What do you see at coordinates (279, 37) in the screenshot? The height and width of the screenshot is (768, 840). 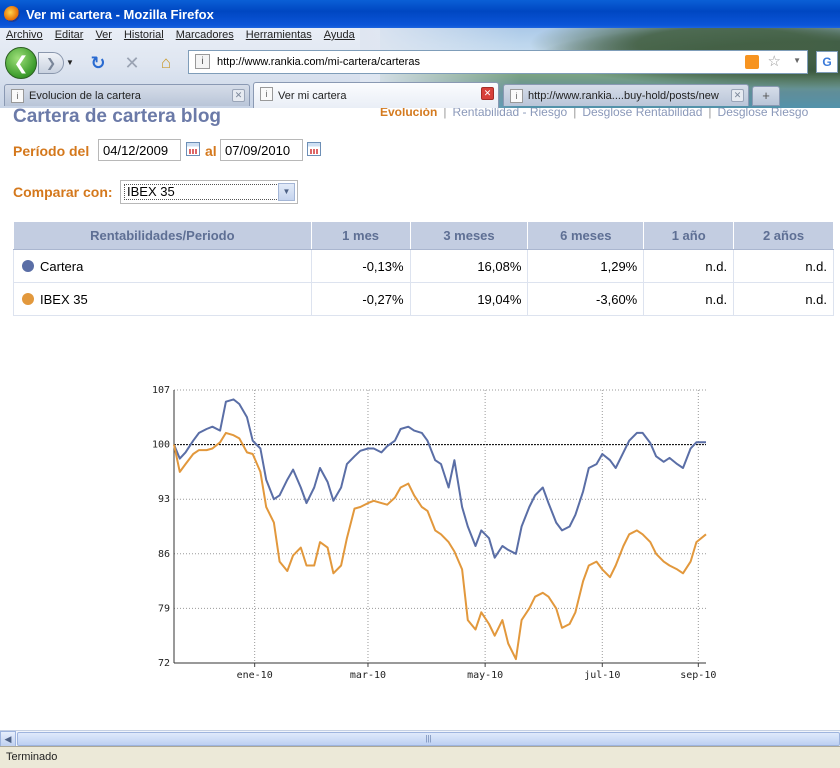 I see `menu-herramientas: Herramientas` at bounding box center [279, 37].